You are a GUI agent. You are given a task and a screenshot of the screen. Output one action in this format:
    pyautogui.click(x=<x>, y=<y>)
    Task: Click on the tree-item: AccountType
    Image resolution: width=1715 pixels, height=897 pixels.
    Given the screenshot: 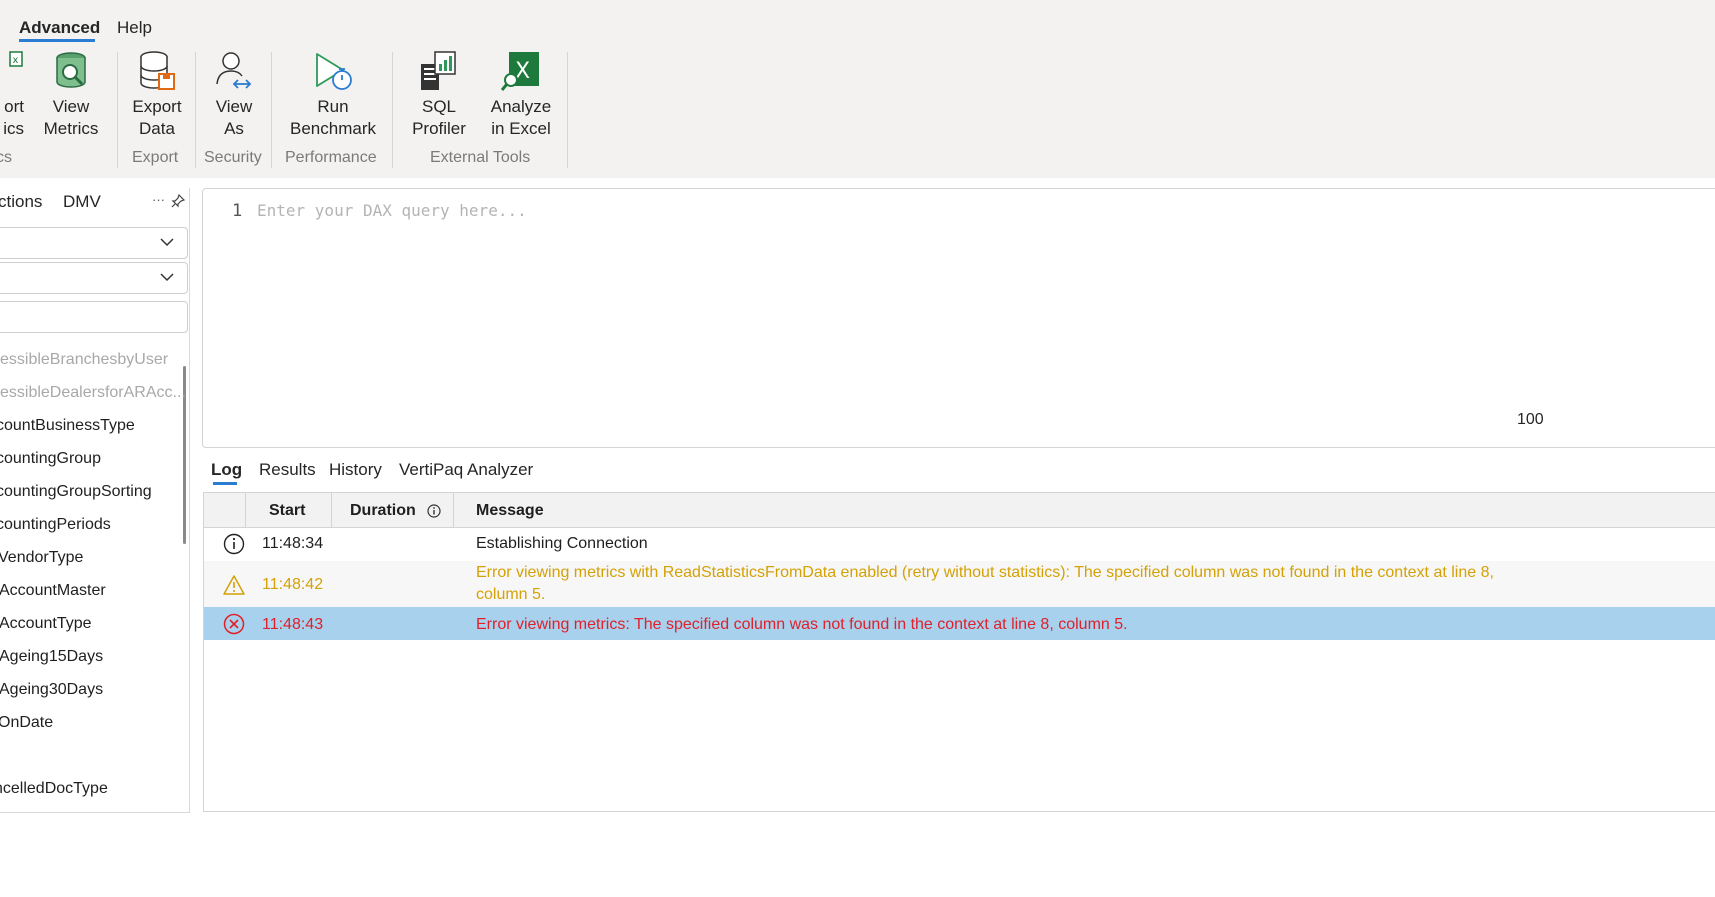 What is the action you would take?
    pyautogui.click(x=46, y=624)
    